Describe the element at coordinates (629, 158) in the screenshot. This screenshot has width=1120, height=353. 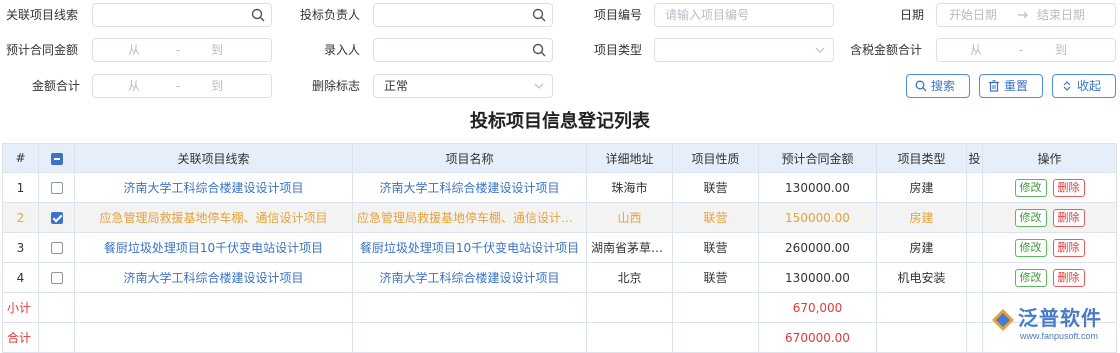
I see `col-address: 详细地址` at that location.